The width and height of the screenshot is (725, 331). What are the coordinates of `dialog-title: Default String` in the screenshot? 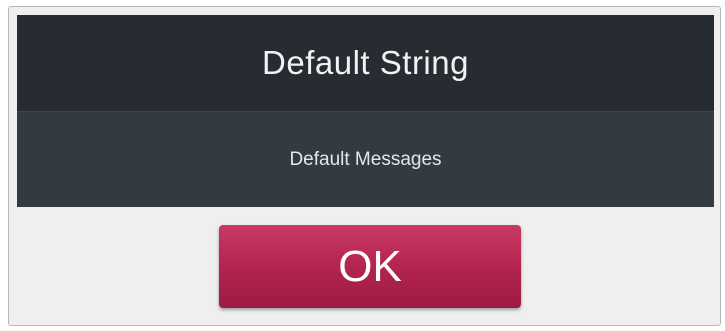 It's located at (365, 62).